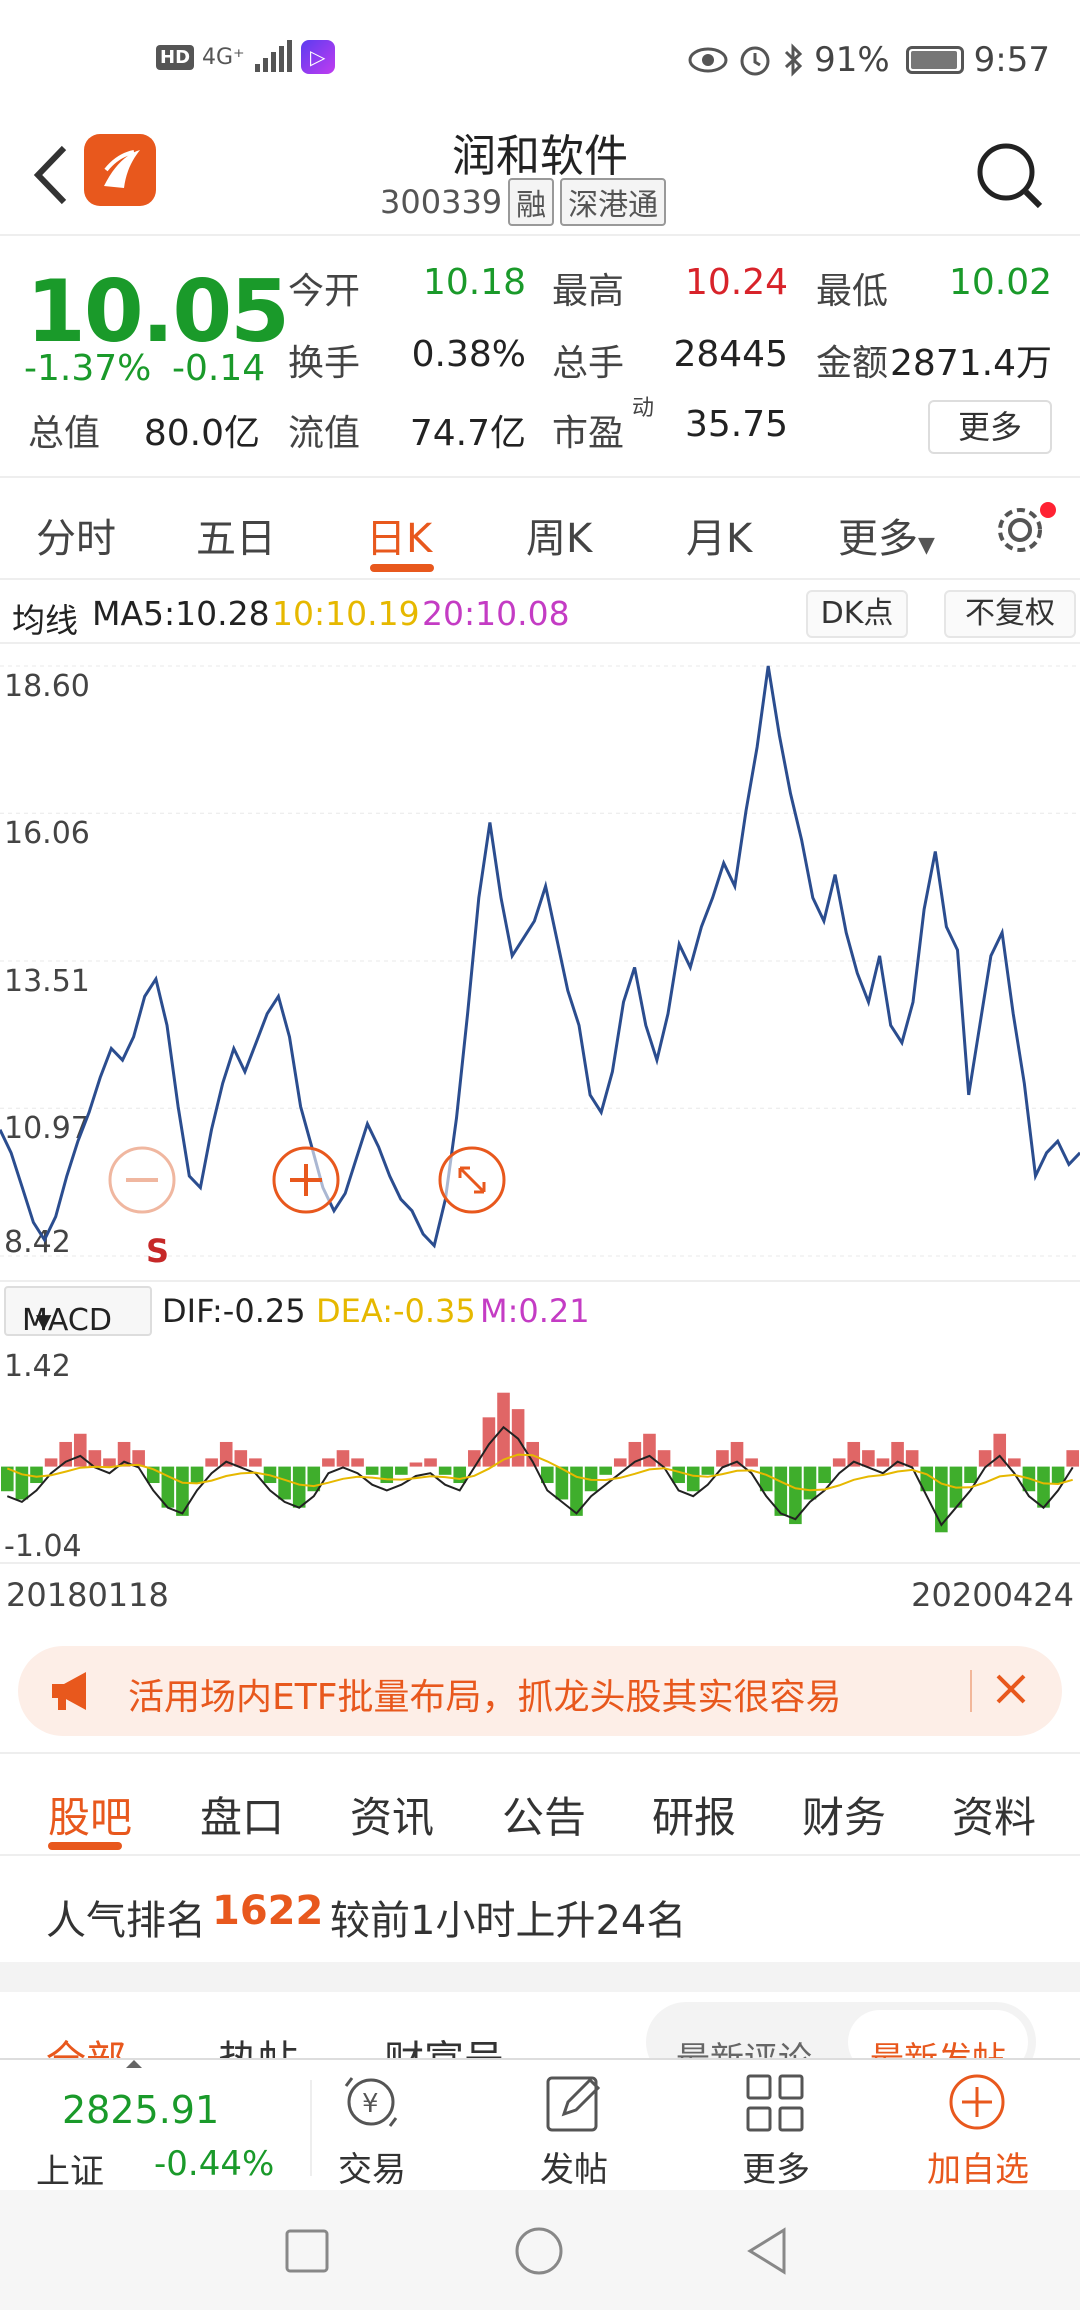 The image size is (1080, 2310). Describe the element at coordinates (306, 1180) in the screenshot. I see `zoom-in-button` at that location.